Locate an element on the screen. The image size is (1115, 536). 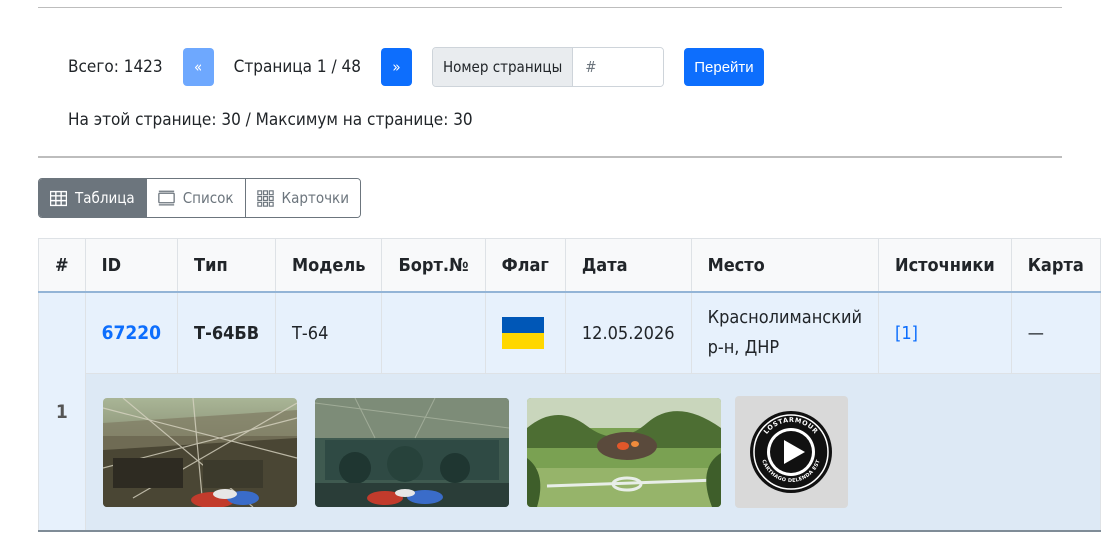
prev-page-button: « is located at coordinates (198, 67).